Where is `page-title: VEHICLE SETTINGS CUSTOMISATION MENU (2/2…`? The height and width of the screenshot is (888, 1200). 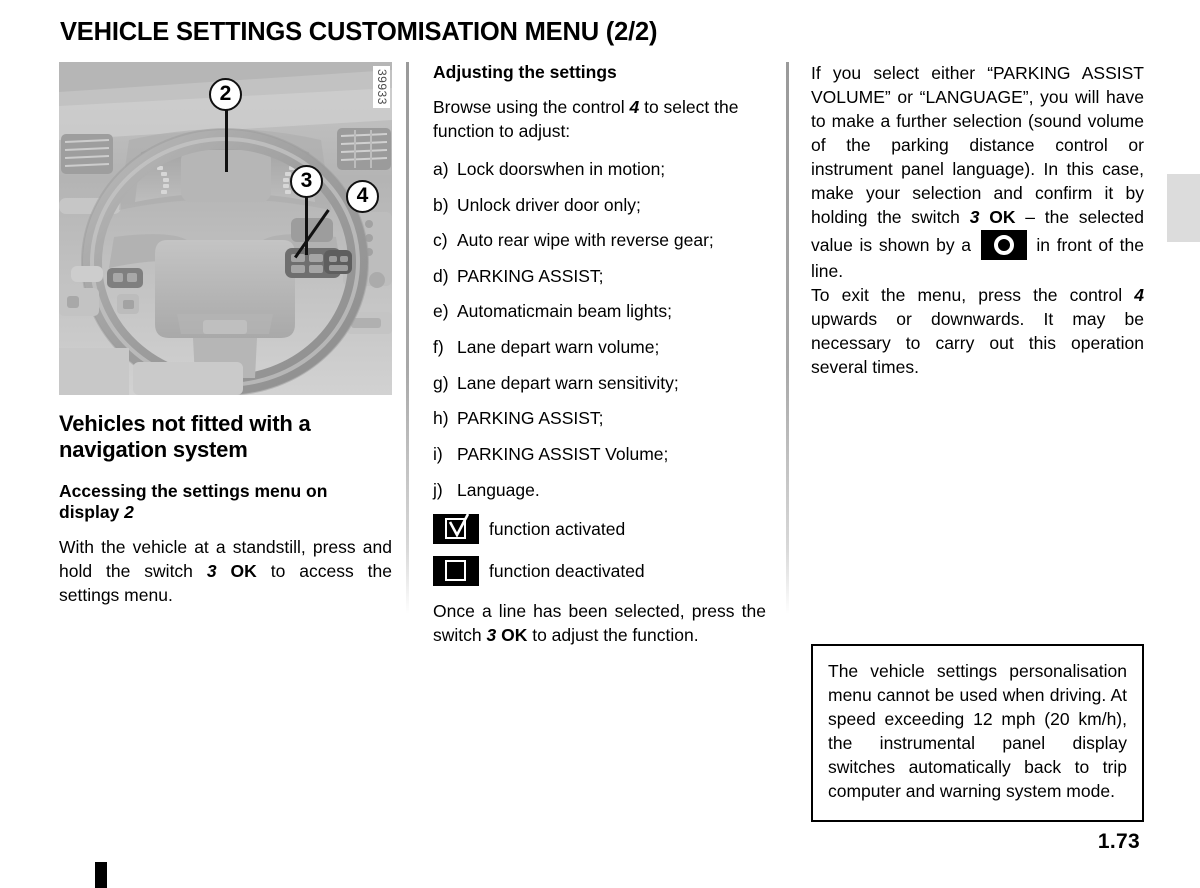
page-title: VEHICLE SETTINGS CUSTOMISATION MENU (2/2… is located at coordinates (359, 32).